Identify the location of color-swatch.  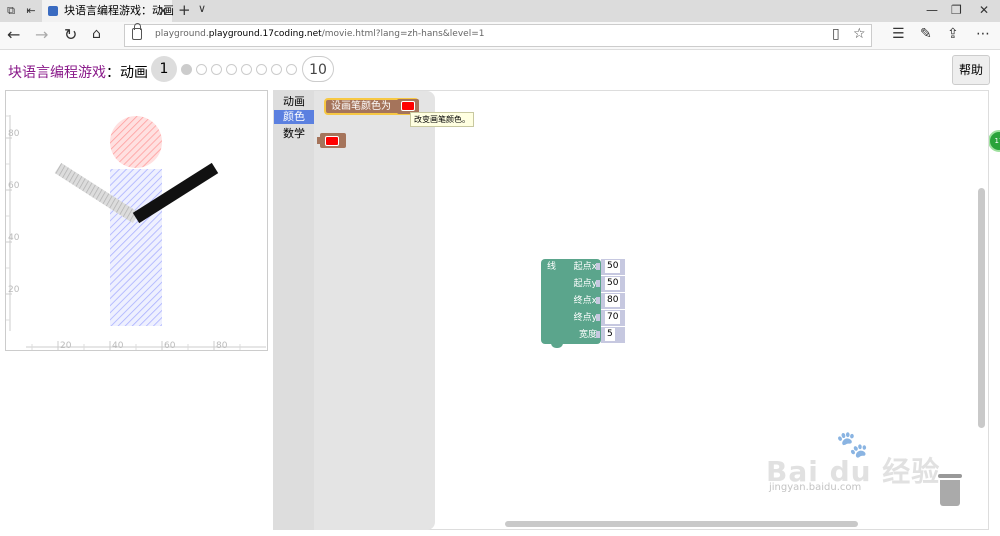
(408, 106).